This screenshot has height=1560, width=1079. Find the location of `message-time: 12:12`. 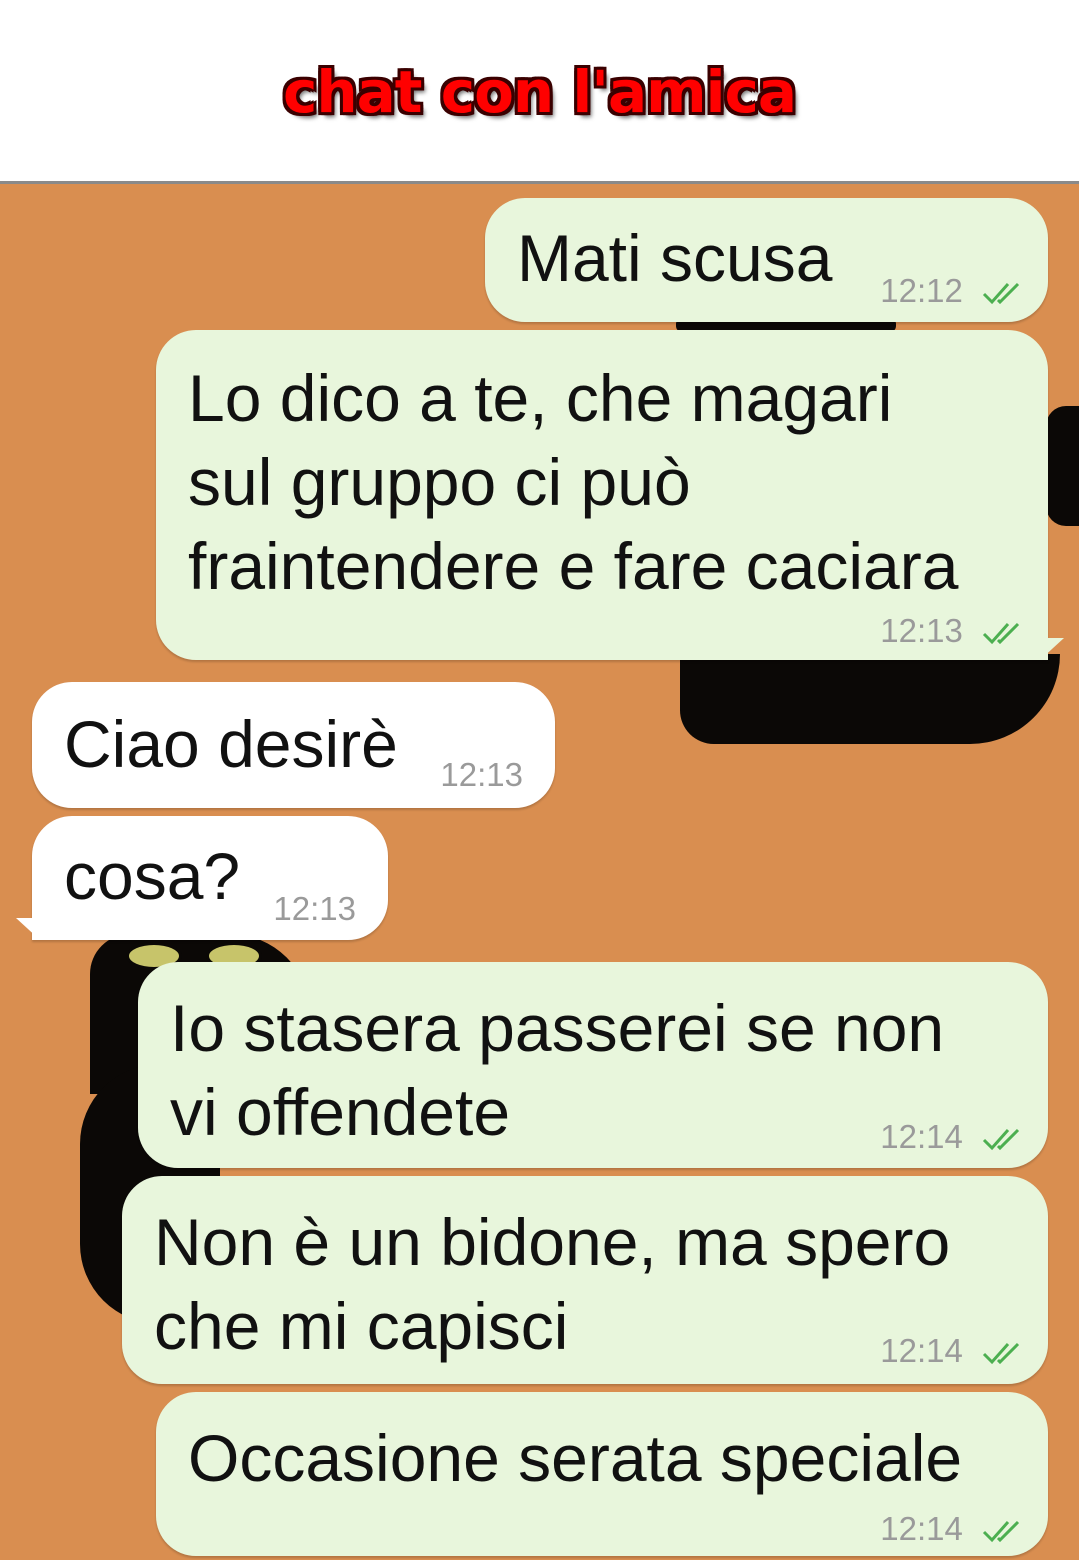

message-time: 12:12 is located at coordinates (921, 290).